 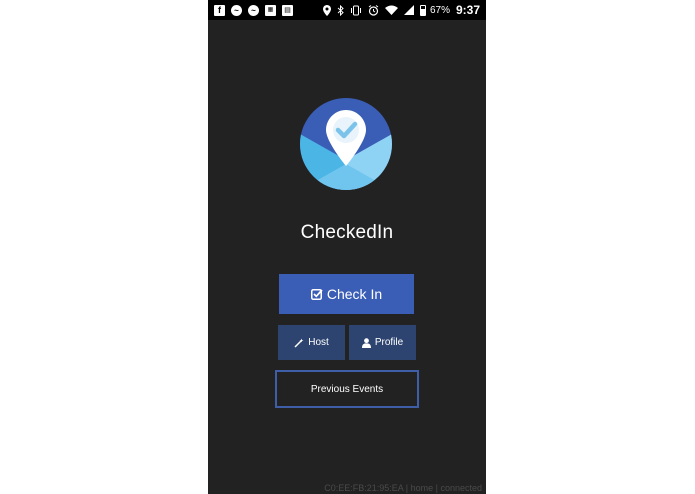 What do you see at coordinates (373, 10) in the screenshot?
I see `alarm-icon` at bounding box center [373, 10].